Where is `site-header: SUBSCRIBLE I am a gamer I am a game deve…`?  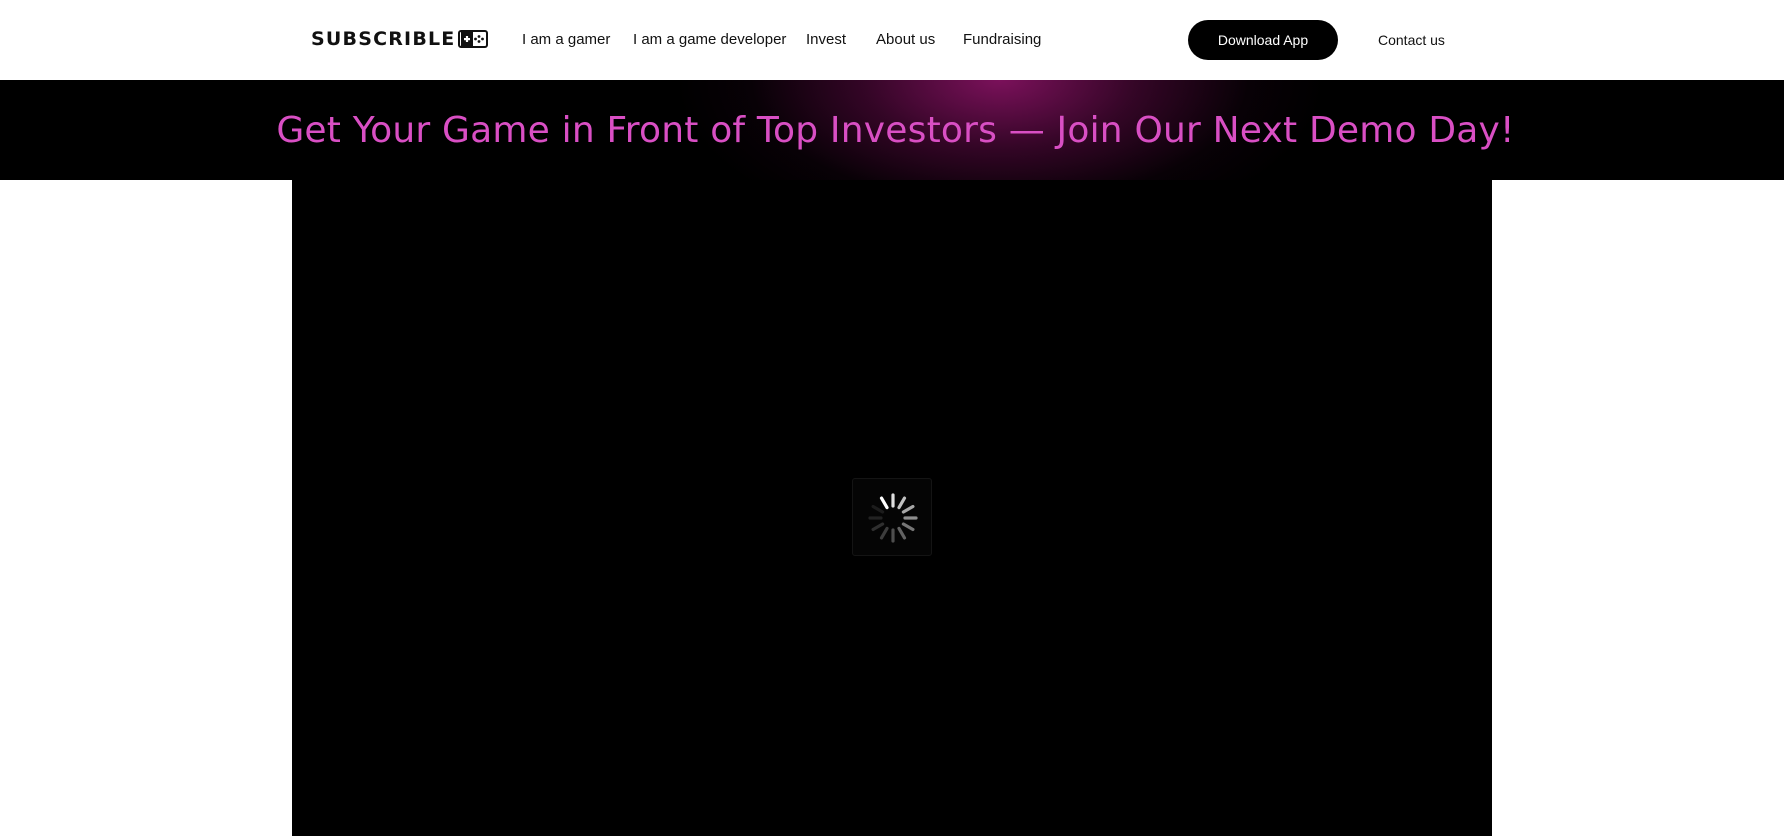 site-header: SUBSCRIBLE I am a gamer I am a game deve… is located at coordinates (892, 40).